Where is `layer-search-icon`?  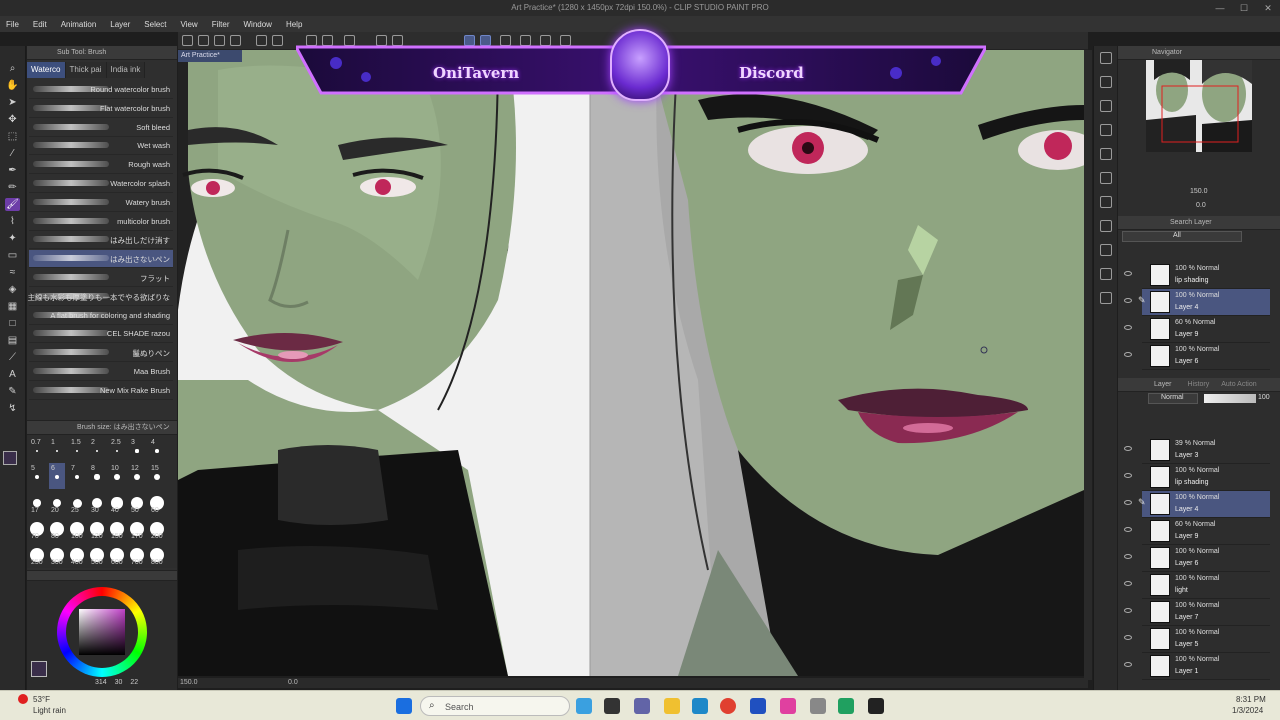 layer-search-icon is located at coordinates (1106, 298).